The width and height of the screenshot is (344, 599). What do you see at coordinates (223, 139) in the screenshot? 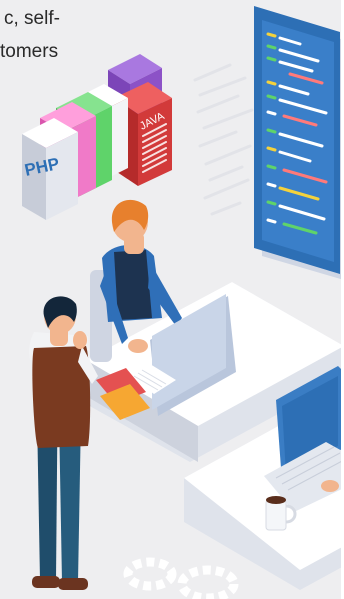
I see `background-code-lines` at bounding box center [223, 139].